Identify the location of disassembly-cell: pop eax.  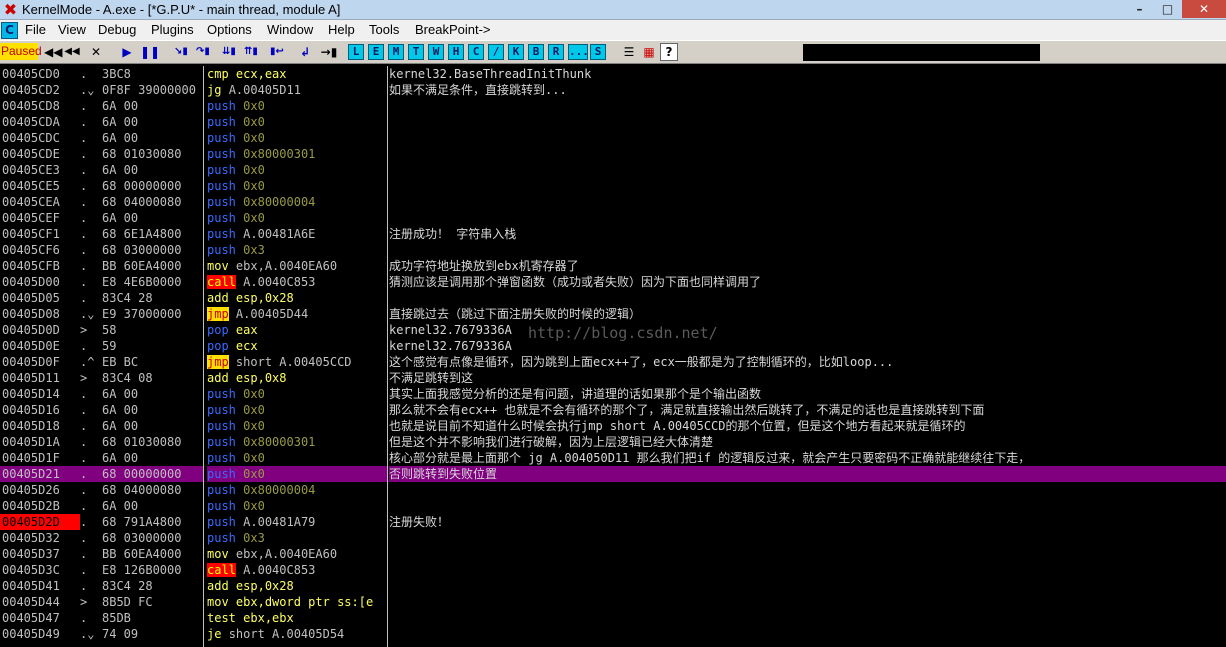
(297, 330).